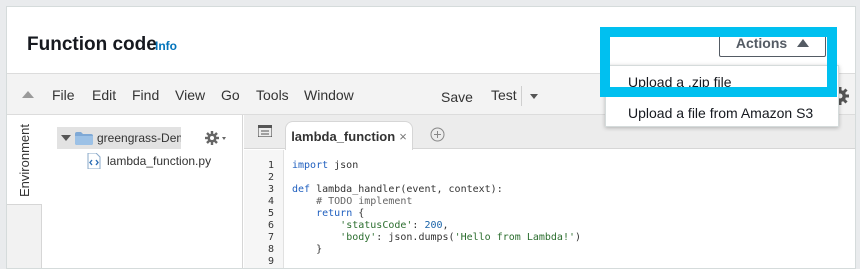 This screenshot has width=860, height=269. What do you see at coordinates (461, 237) in the screenshot?
I see `code-line: 'body': json.dumps('Hello from Lambda!')` at bounding box center [461, 237].